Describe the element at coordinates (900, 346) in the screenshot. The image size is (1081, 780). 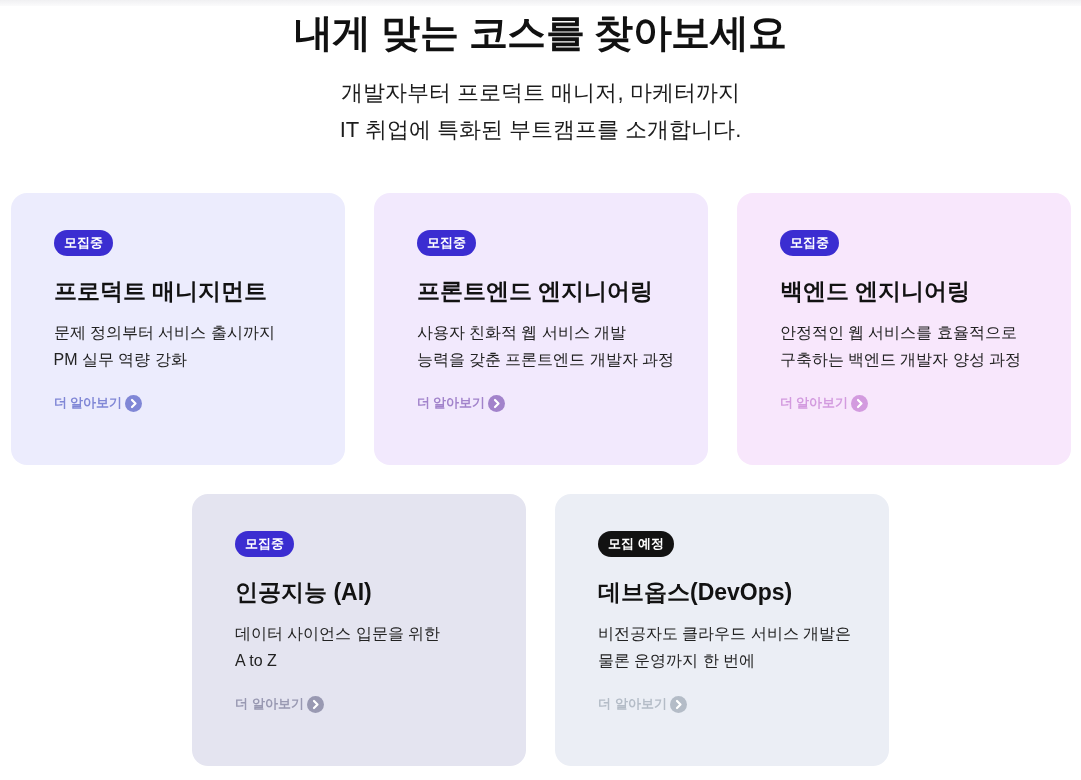
I see `course-description: 안정적인 웹 서비스를 효율적으로 구축하는 백엔드 개발자 양성 과정` at that location.